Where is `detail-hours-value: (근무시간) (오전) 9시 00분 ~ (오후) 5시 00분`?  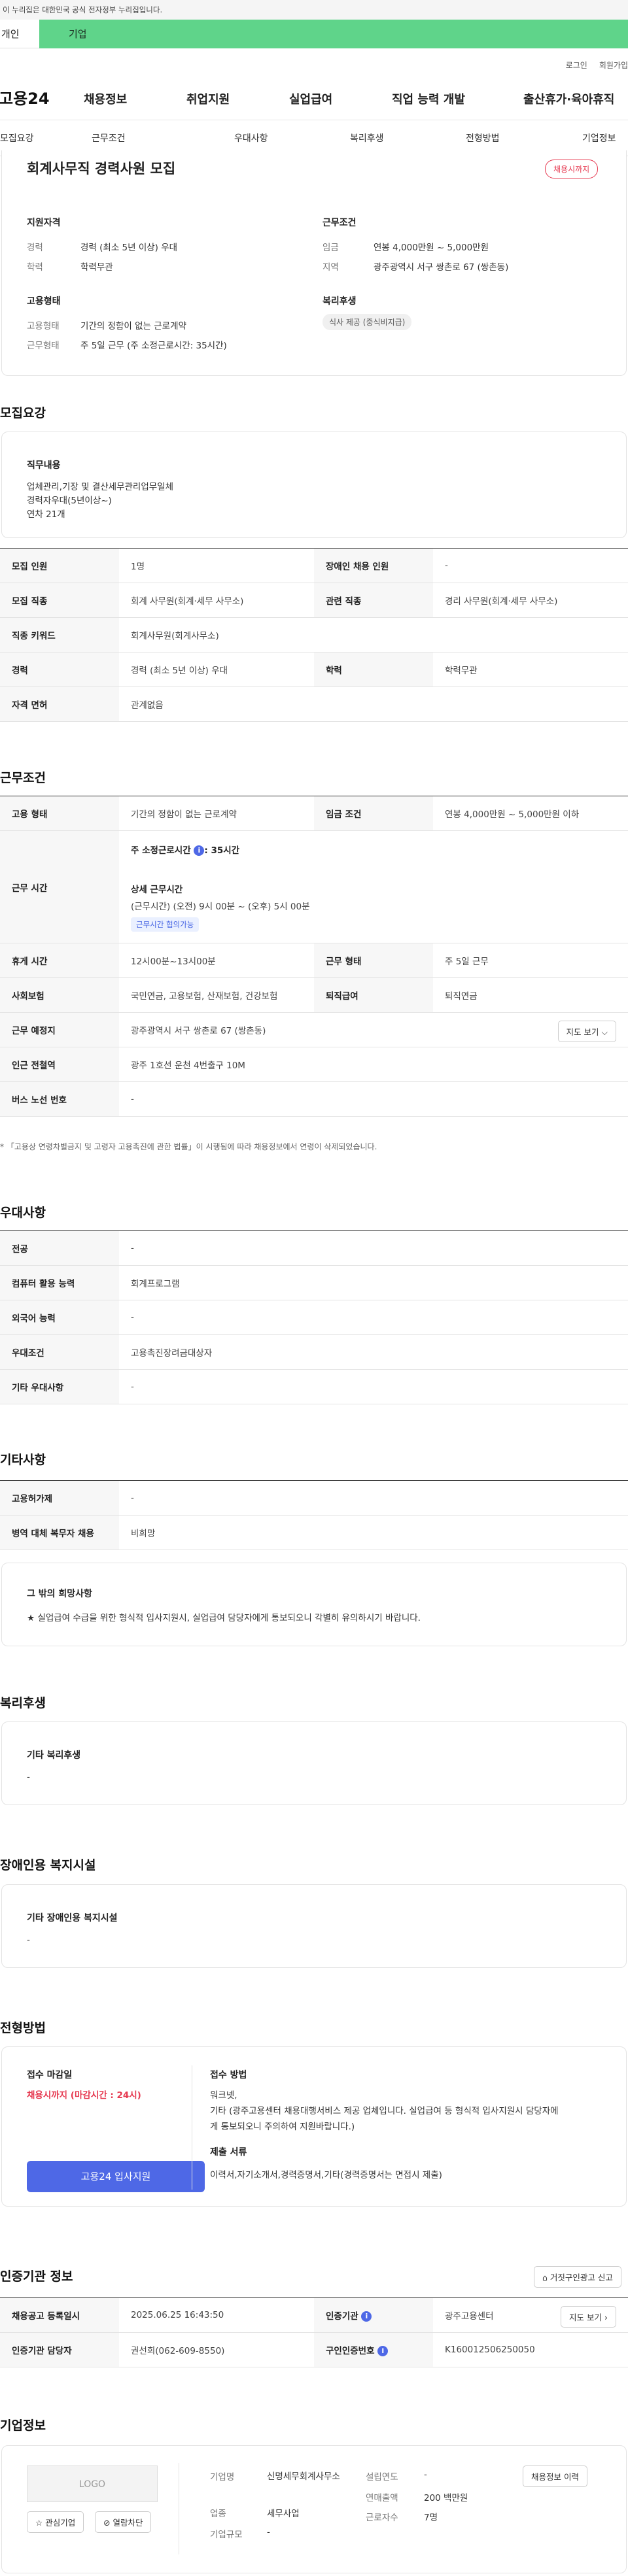
detail-hours-value: (근무시간) (오전) 9시 00분 ~ (오후) 5시 00분 is located at coordinates (221, 906).